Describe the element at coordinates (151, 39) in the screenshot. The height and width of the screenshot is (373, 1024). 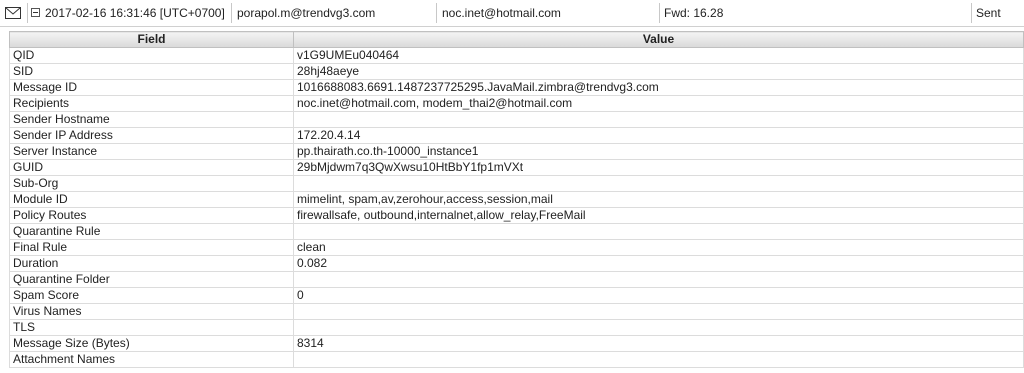
I see `column-header-field: Field` at that location.